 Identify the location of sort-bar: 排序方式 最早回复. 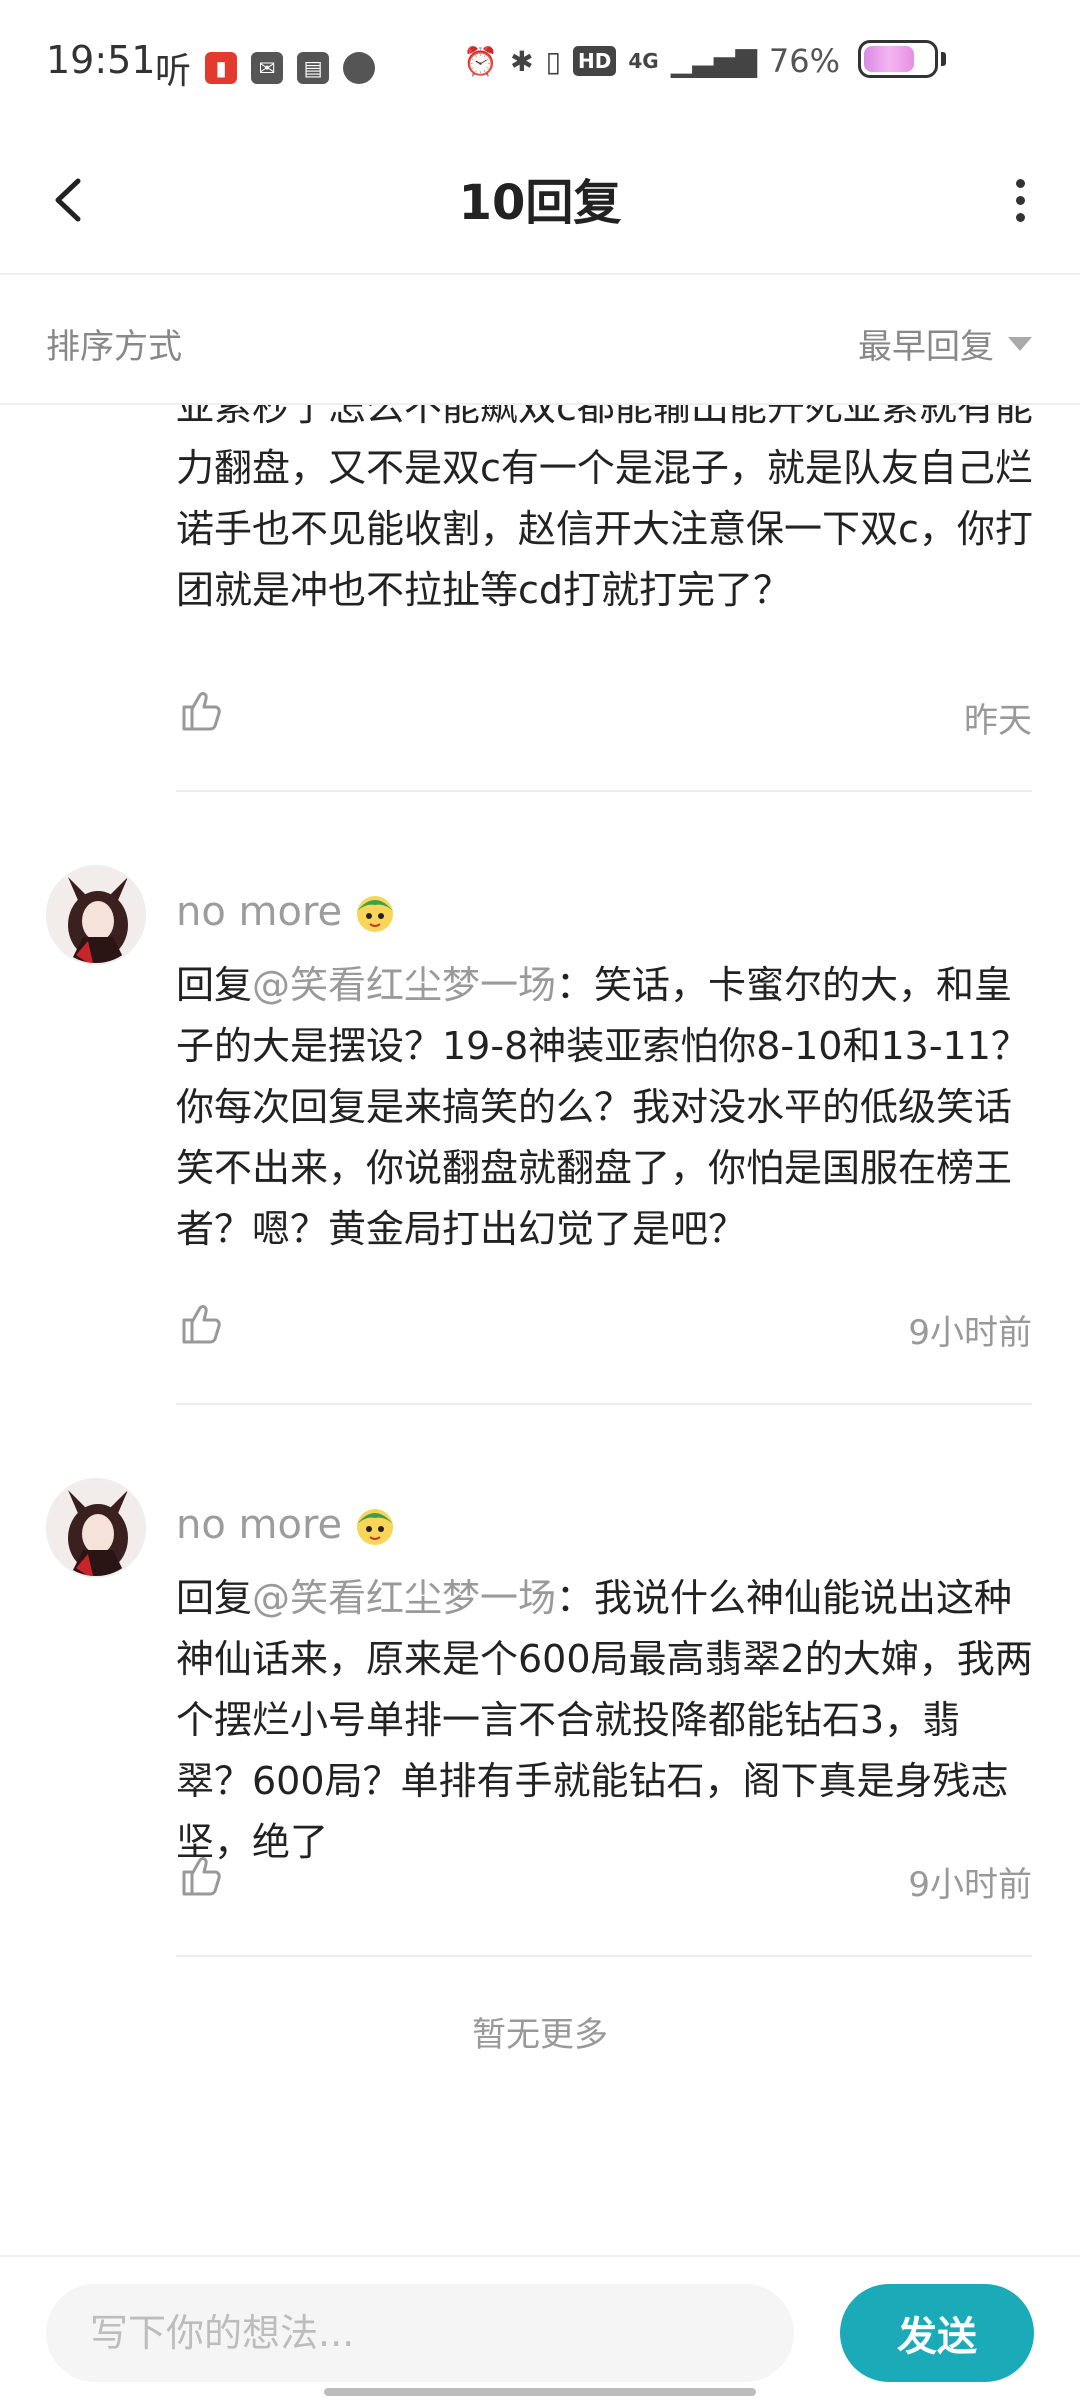
(540, 341).